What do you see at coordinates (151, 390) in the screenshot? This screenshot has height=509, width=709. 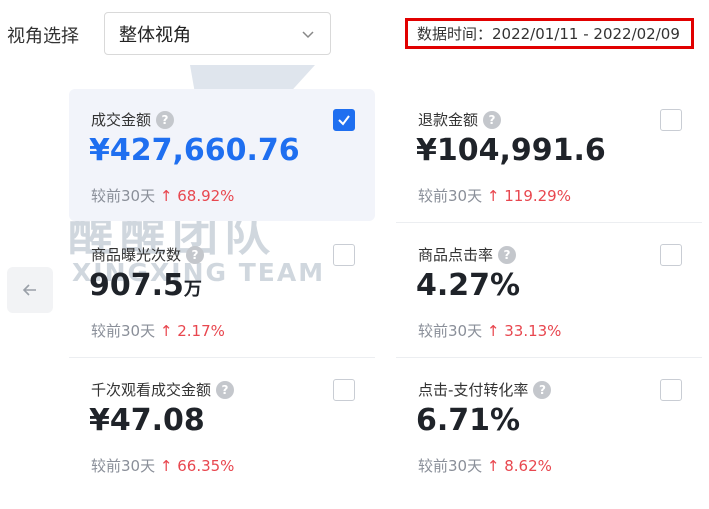 I see `metric-title: 千次观看成交金额` at bounding box center [151, 390].